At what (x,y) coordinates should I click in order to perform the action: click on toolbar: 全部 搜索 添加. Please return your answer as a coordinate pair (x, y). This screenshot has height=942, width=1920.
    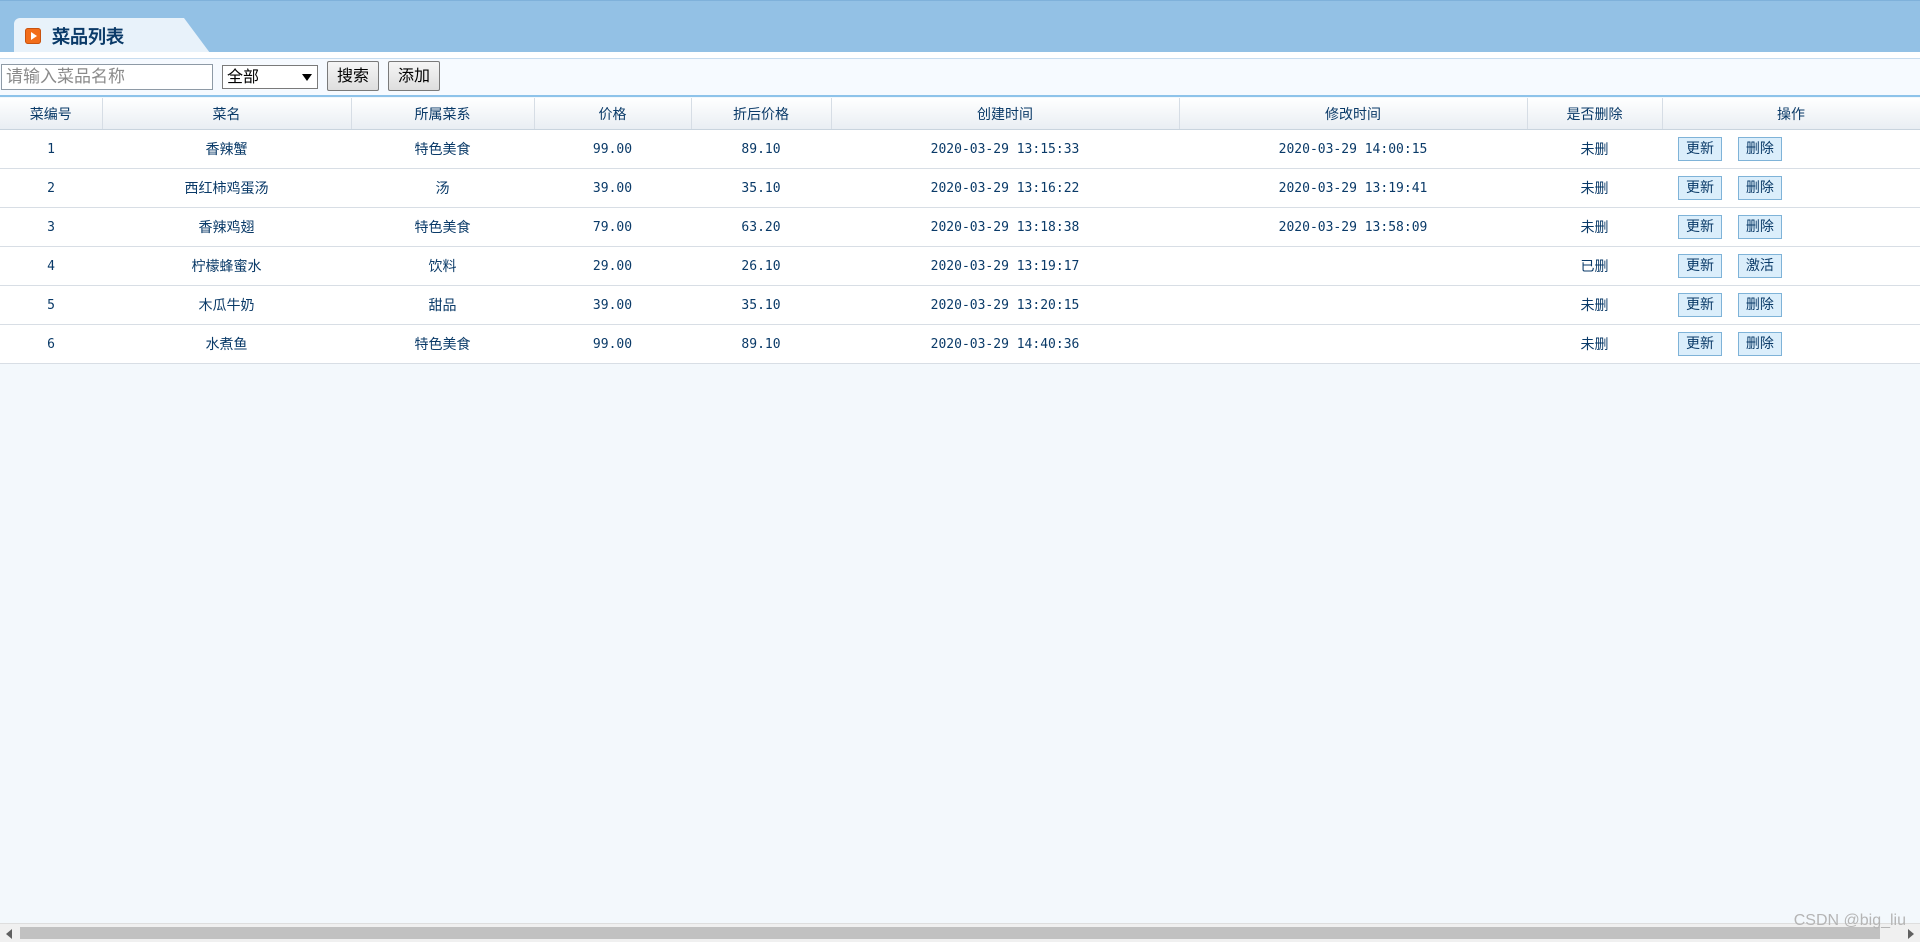
    Looking at the image, I should click on (960, 78).